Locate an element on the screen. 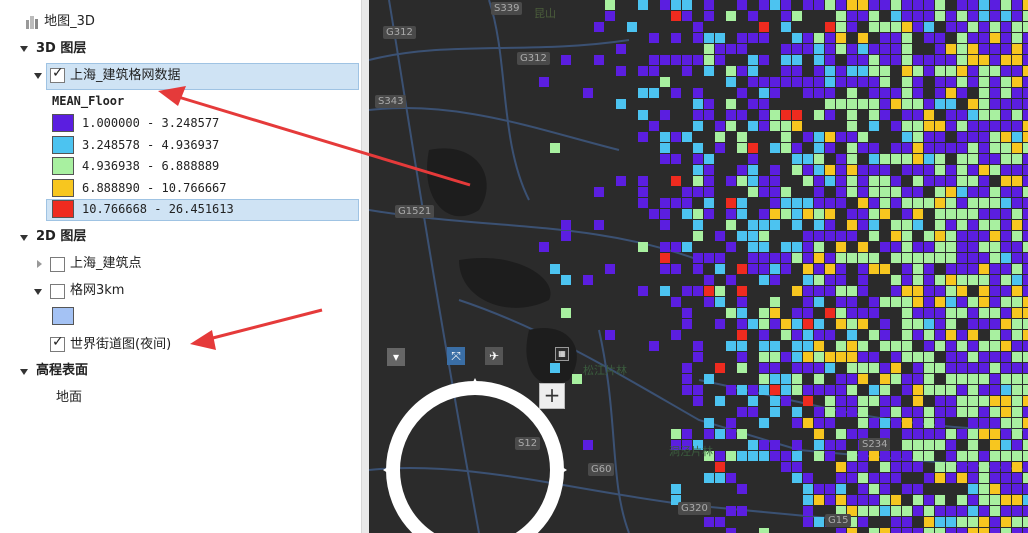 This screenshot has height=533, width=1028. collapse-grid3km-icon is located at coordinates (38, 292).